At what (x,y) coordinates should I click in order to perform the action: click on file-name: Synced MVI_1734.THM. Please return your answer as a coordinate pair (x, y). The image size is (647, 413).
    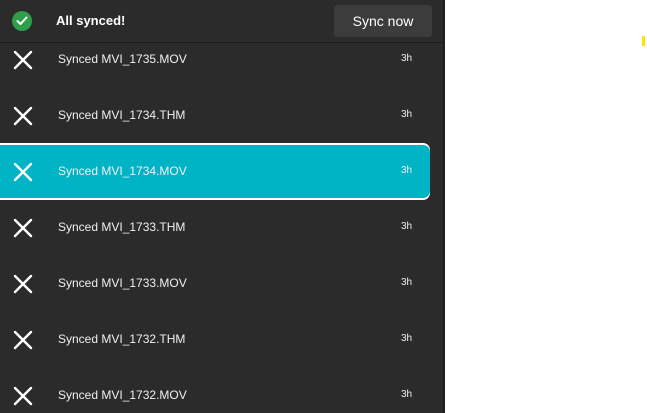
    Looking at the image, I should click on (122, 115).